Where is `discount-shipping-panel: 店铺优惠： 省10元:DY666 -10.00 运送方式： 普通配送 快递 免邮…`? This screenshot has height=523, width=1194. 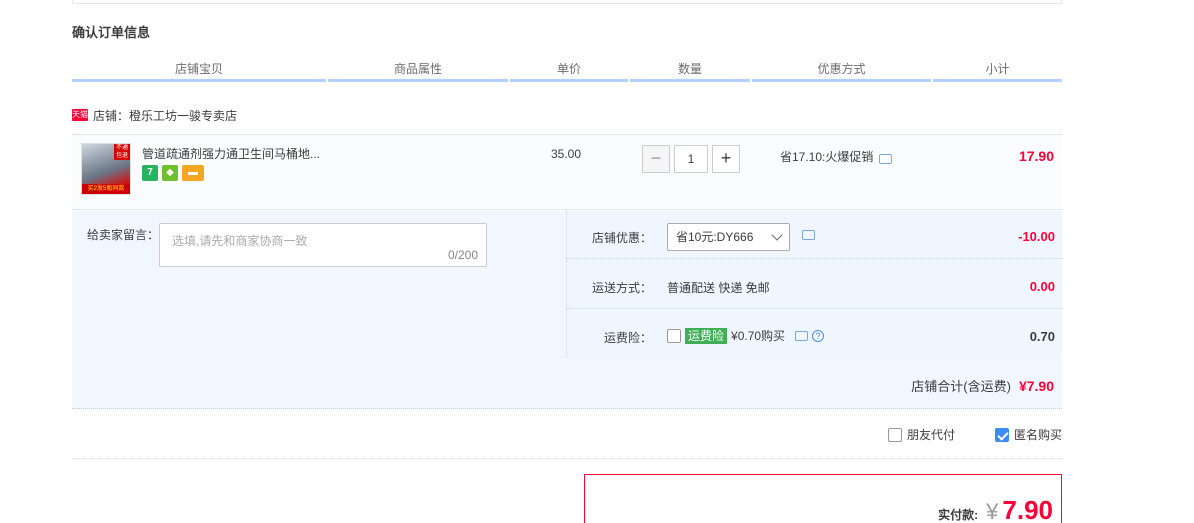 discount-shipping-panel: 店铺优惠： 省10元:DY666 -10.00 运送方式： 普通配送 快递 免邮… is located at coordinates (814, 285).